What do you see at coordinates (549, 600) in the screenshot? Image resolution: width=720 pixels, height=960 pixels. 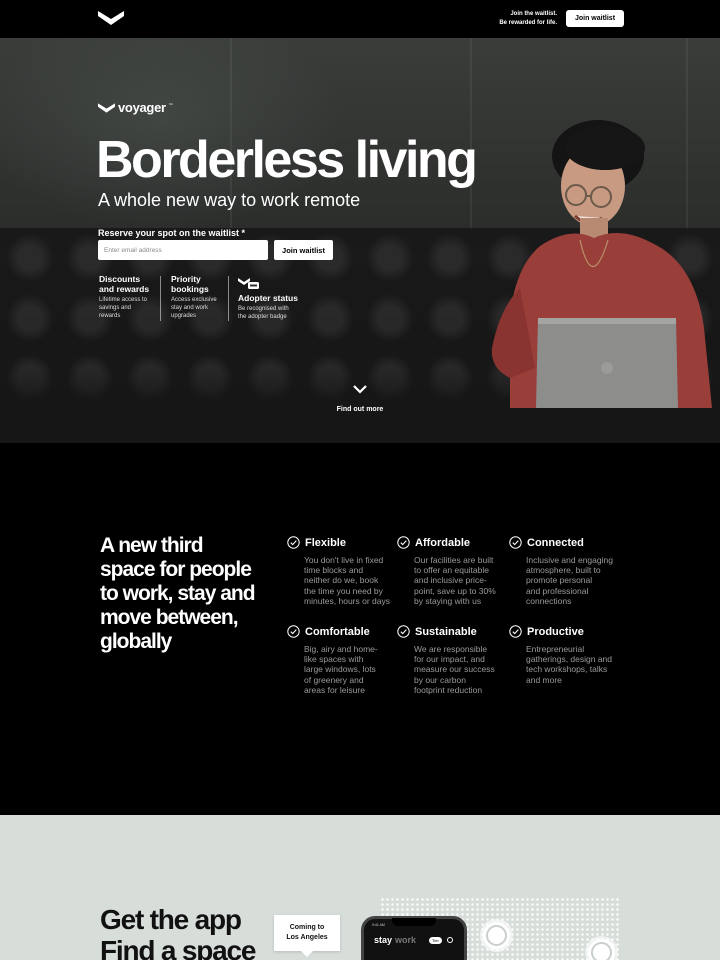 I see `feature-line: connections` at bounding box center [549, 600].